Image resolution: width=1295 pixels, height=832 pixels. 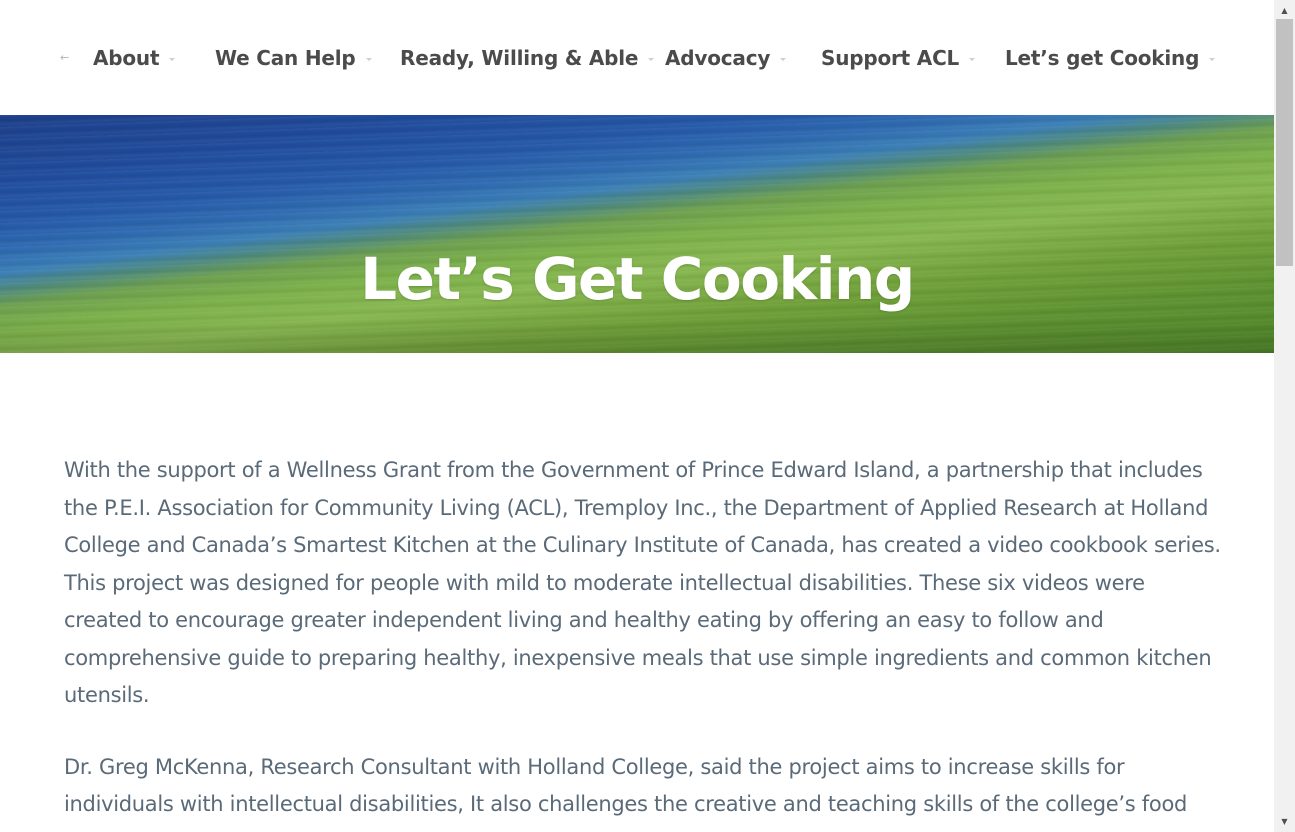 I want to click on nav-item-lets-get-cooking: Let’s get Cooking, so click(x=1110, y=58).